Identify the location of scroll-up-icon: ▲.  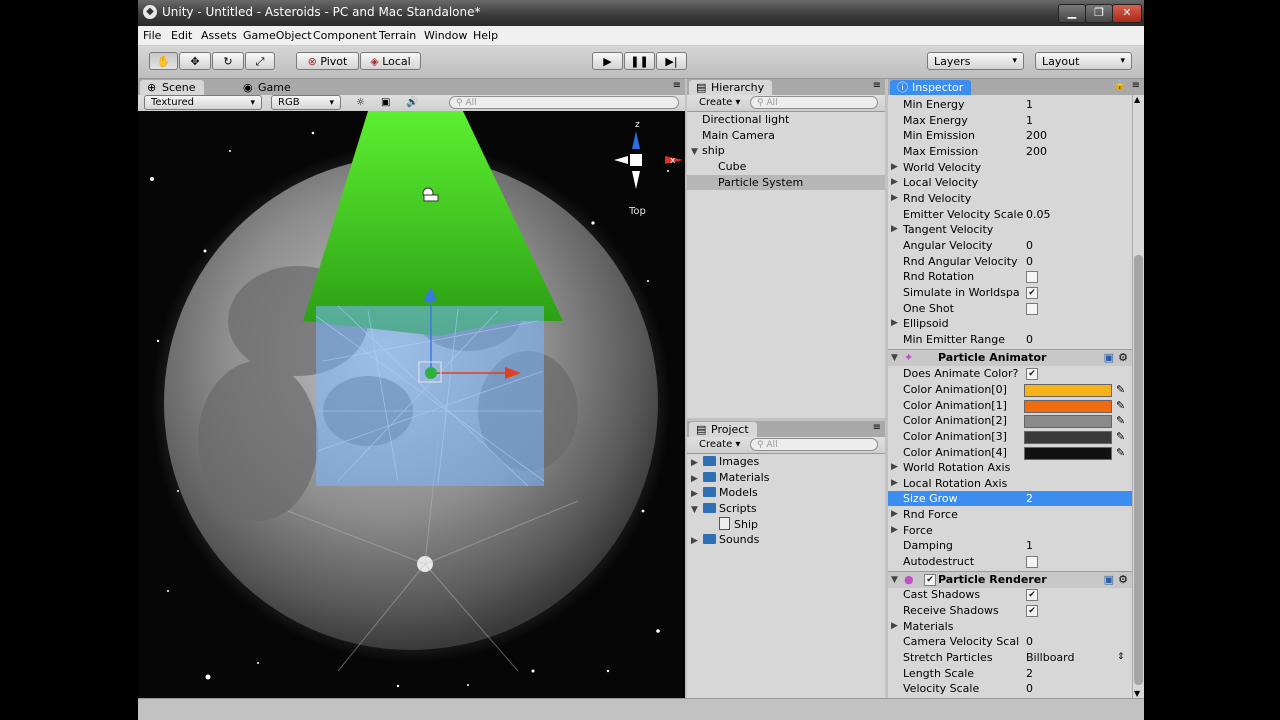
(1137, 99).